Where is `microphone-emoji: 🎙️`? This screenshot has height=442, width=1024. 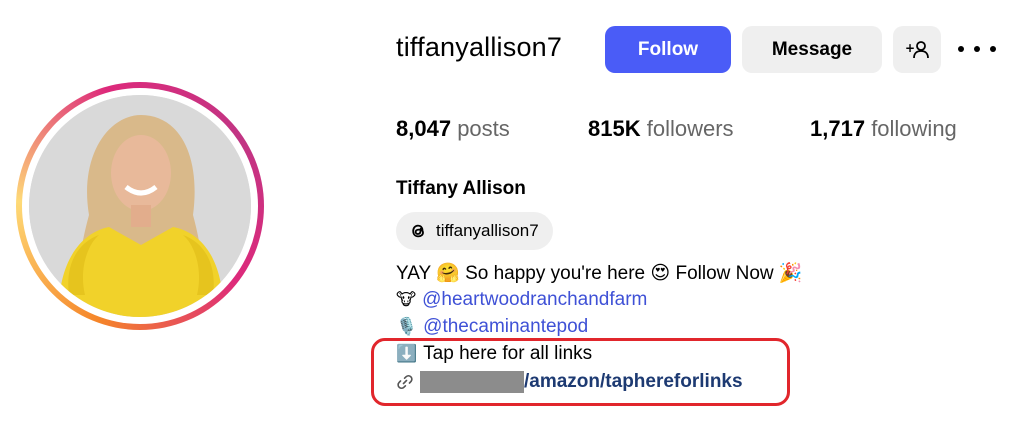 microphone-emoji: 🎙️ is located at coordinates (407, 327).